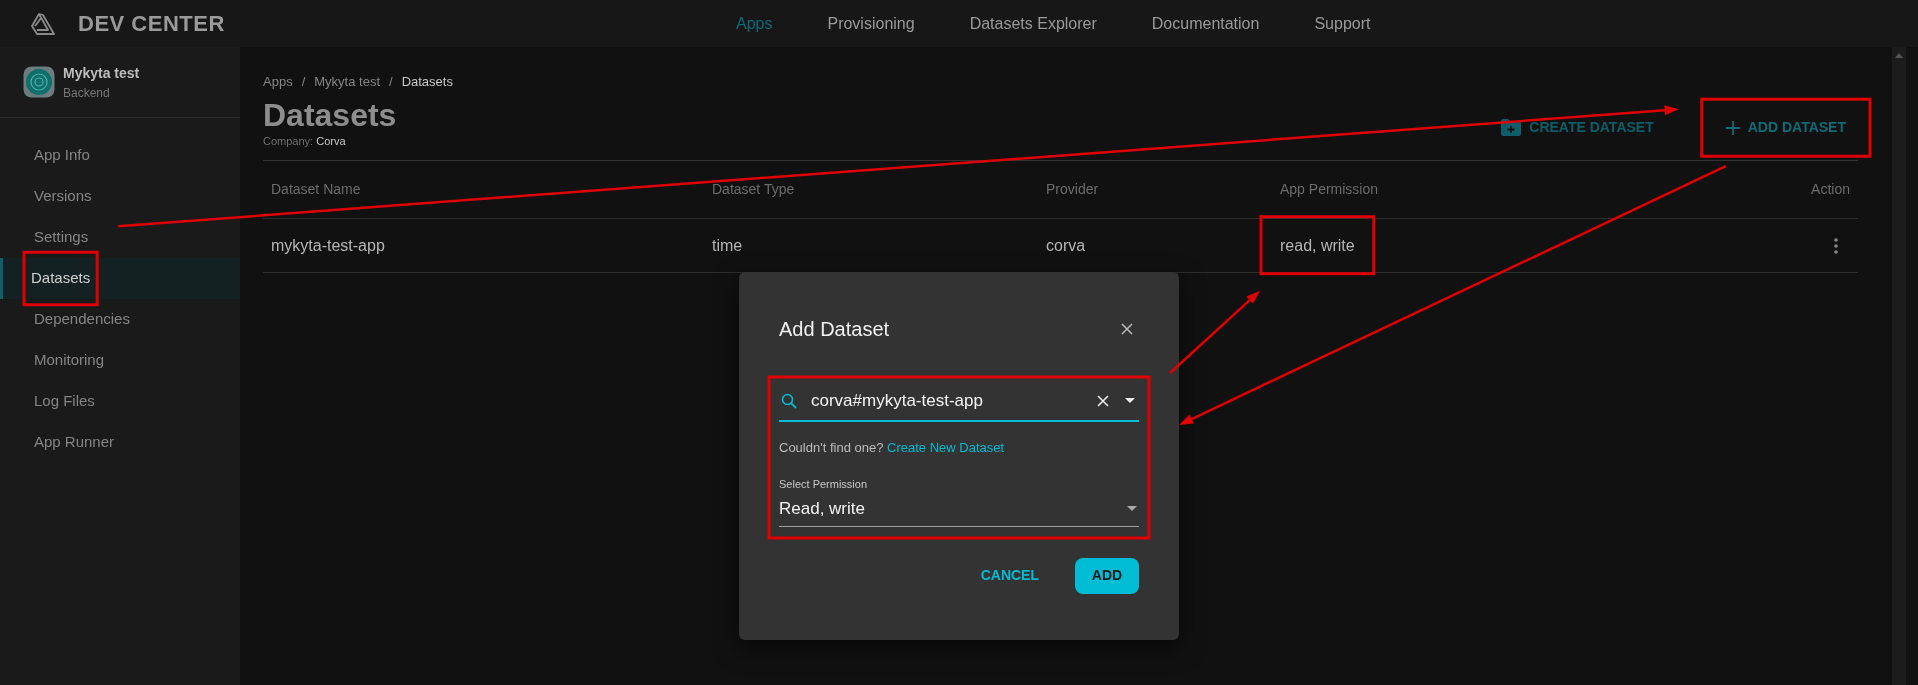 The width and height of the screenshot is (1918, 685). I want to click on cancel-button: CANCEL, so click(1009, 575).